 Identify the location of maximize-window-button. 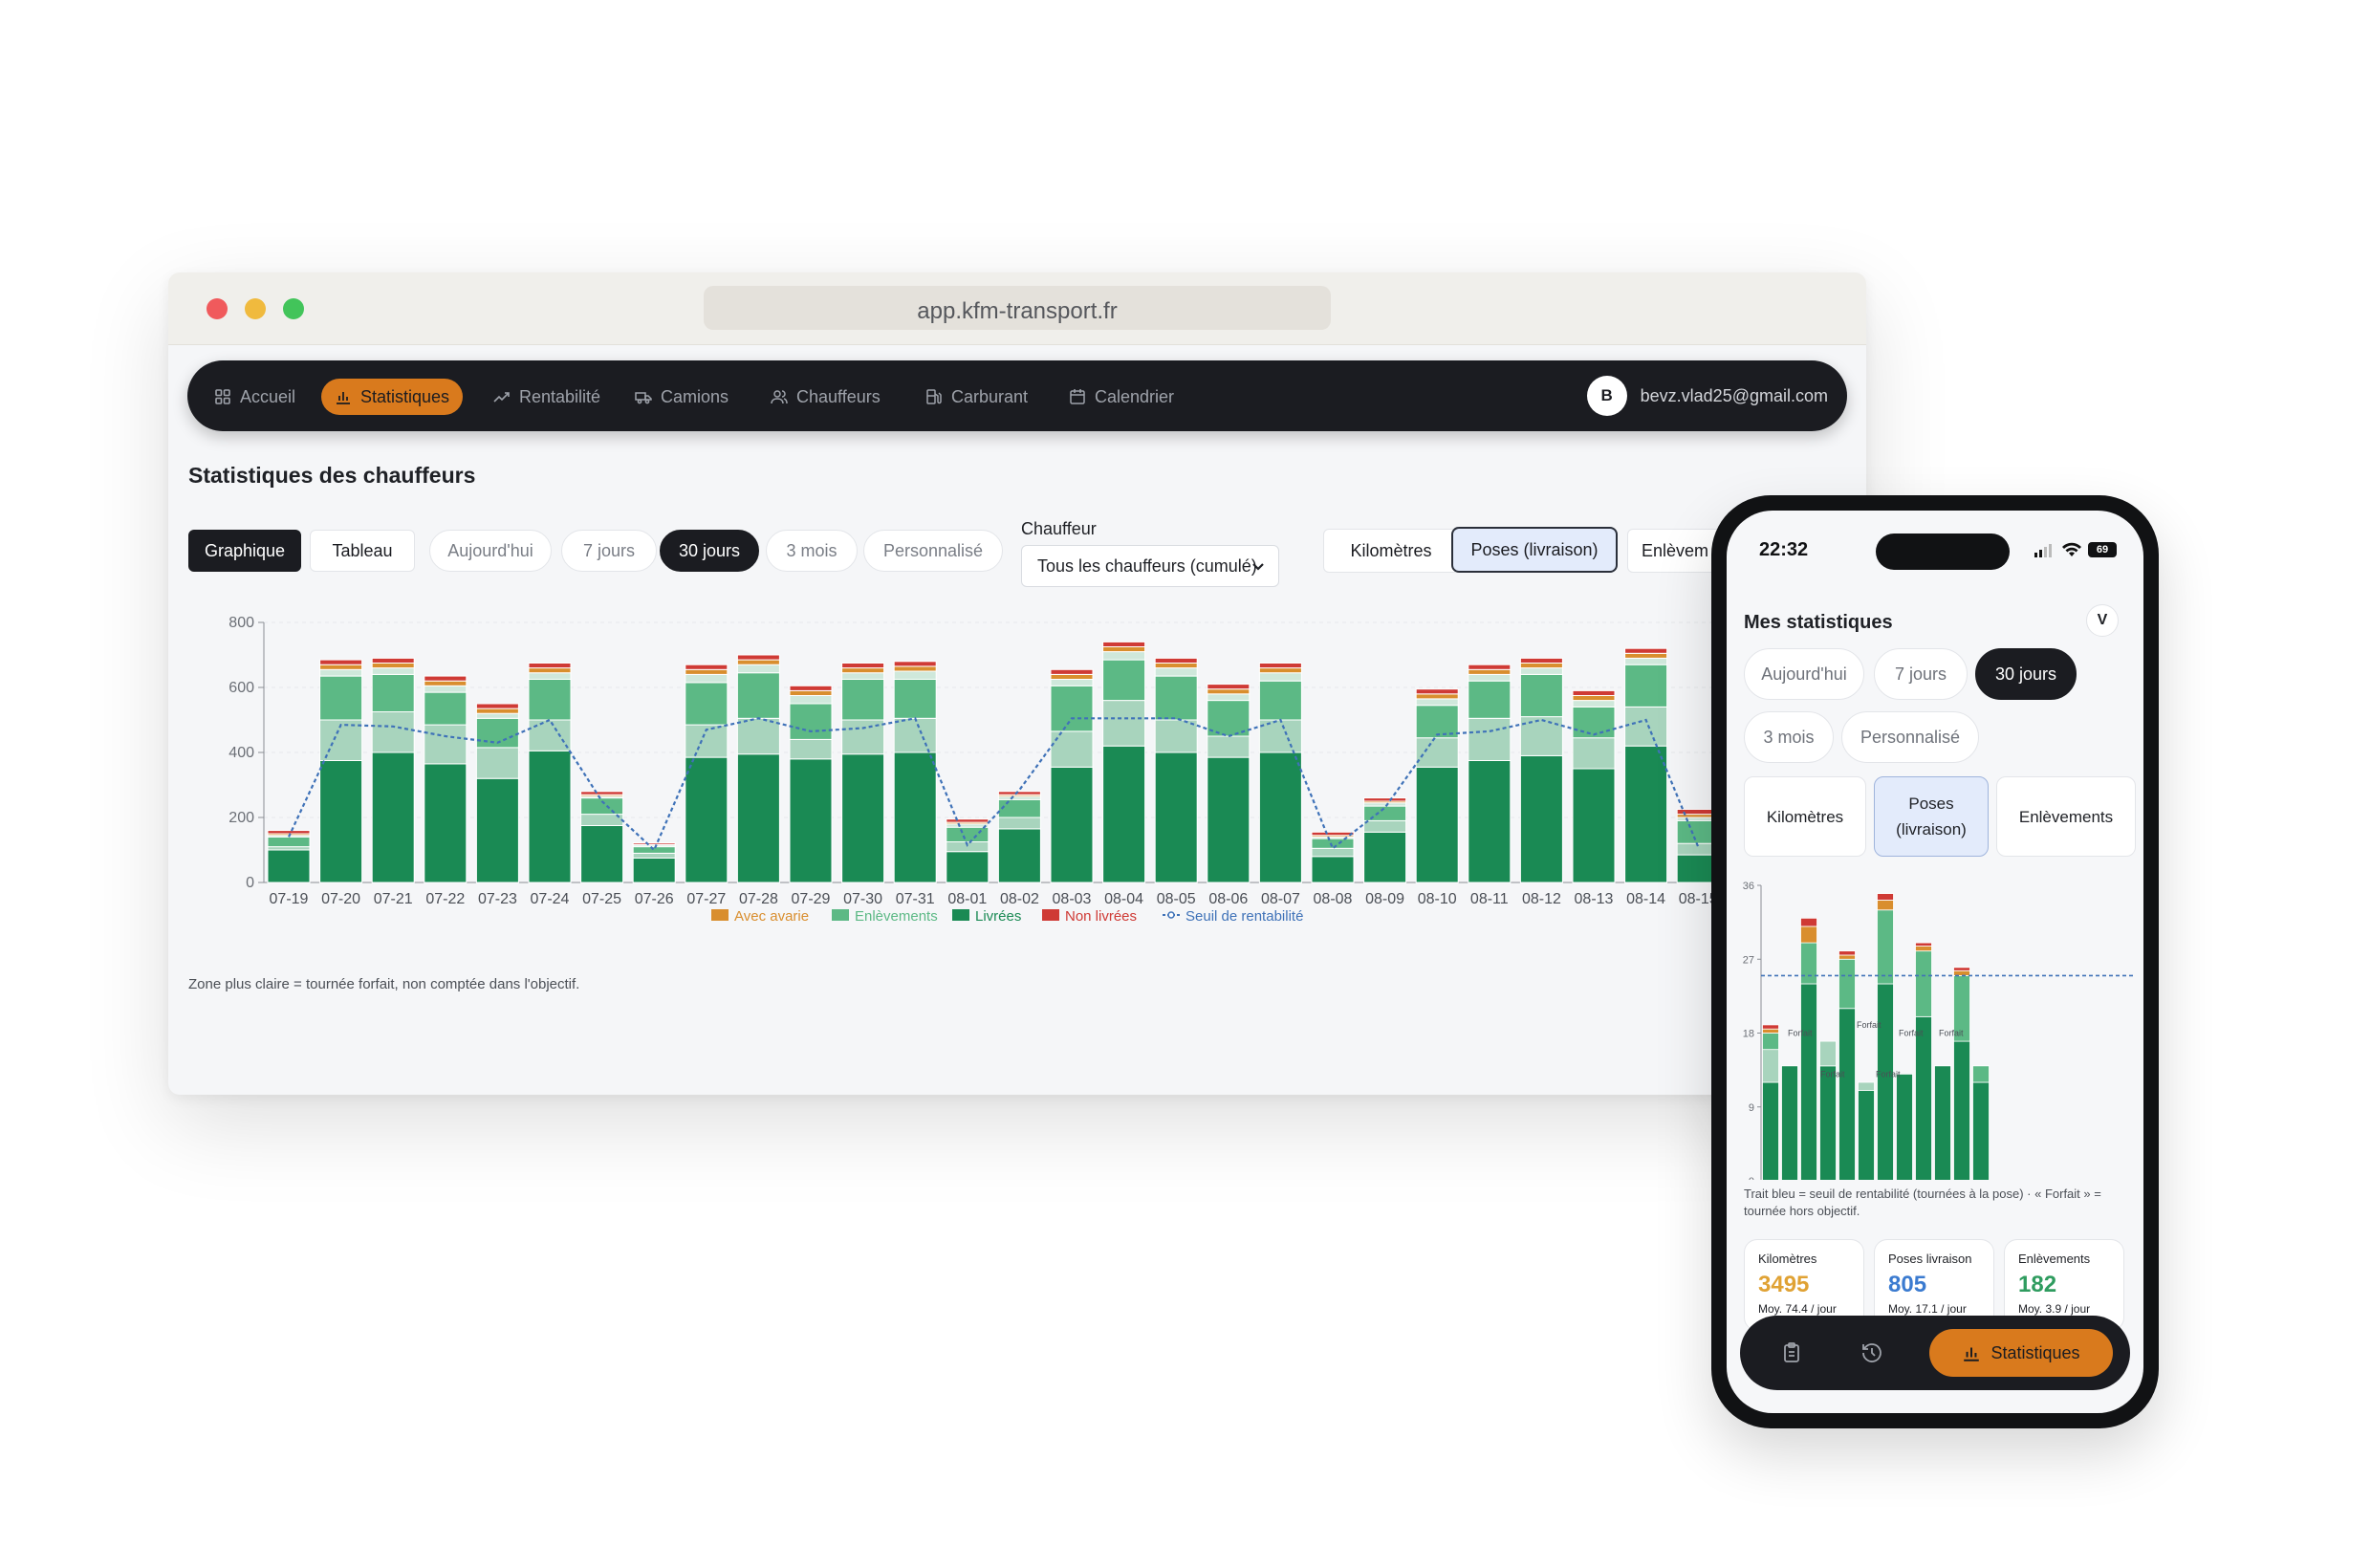
(293, 308).